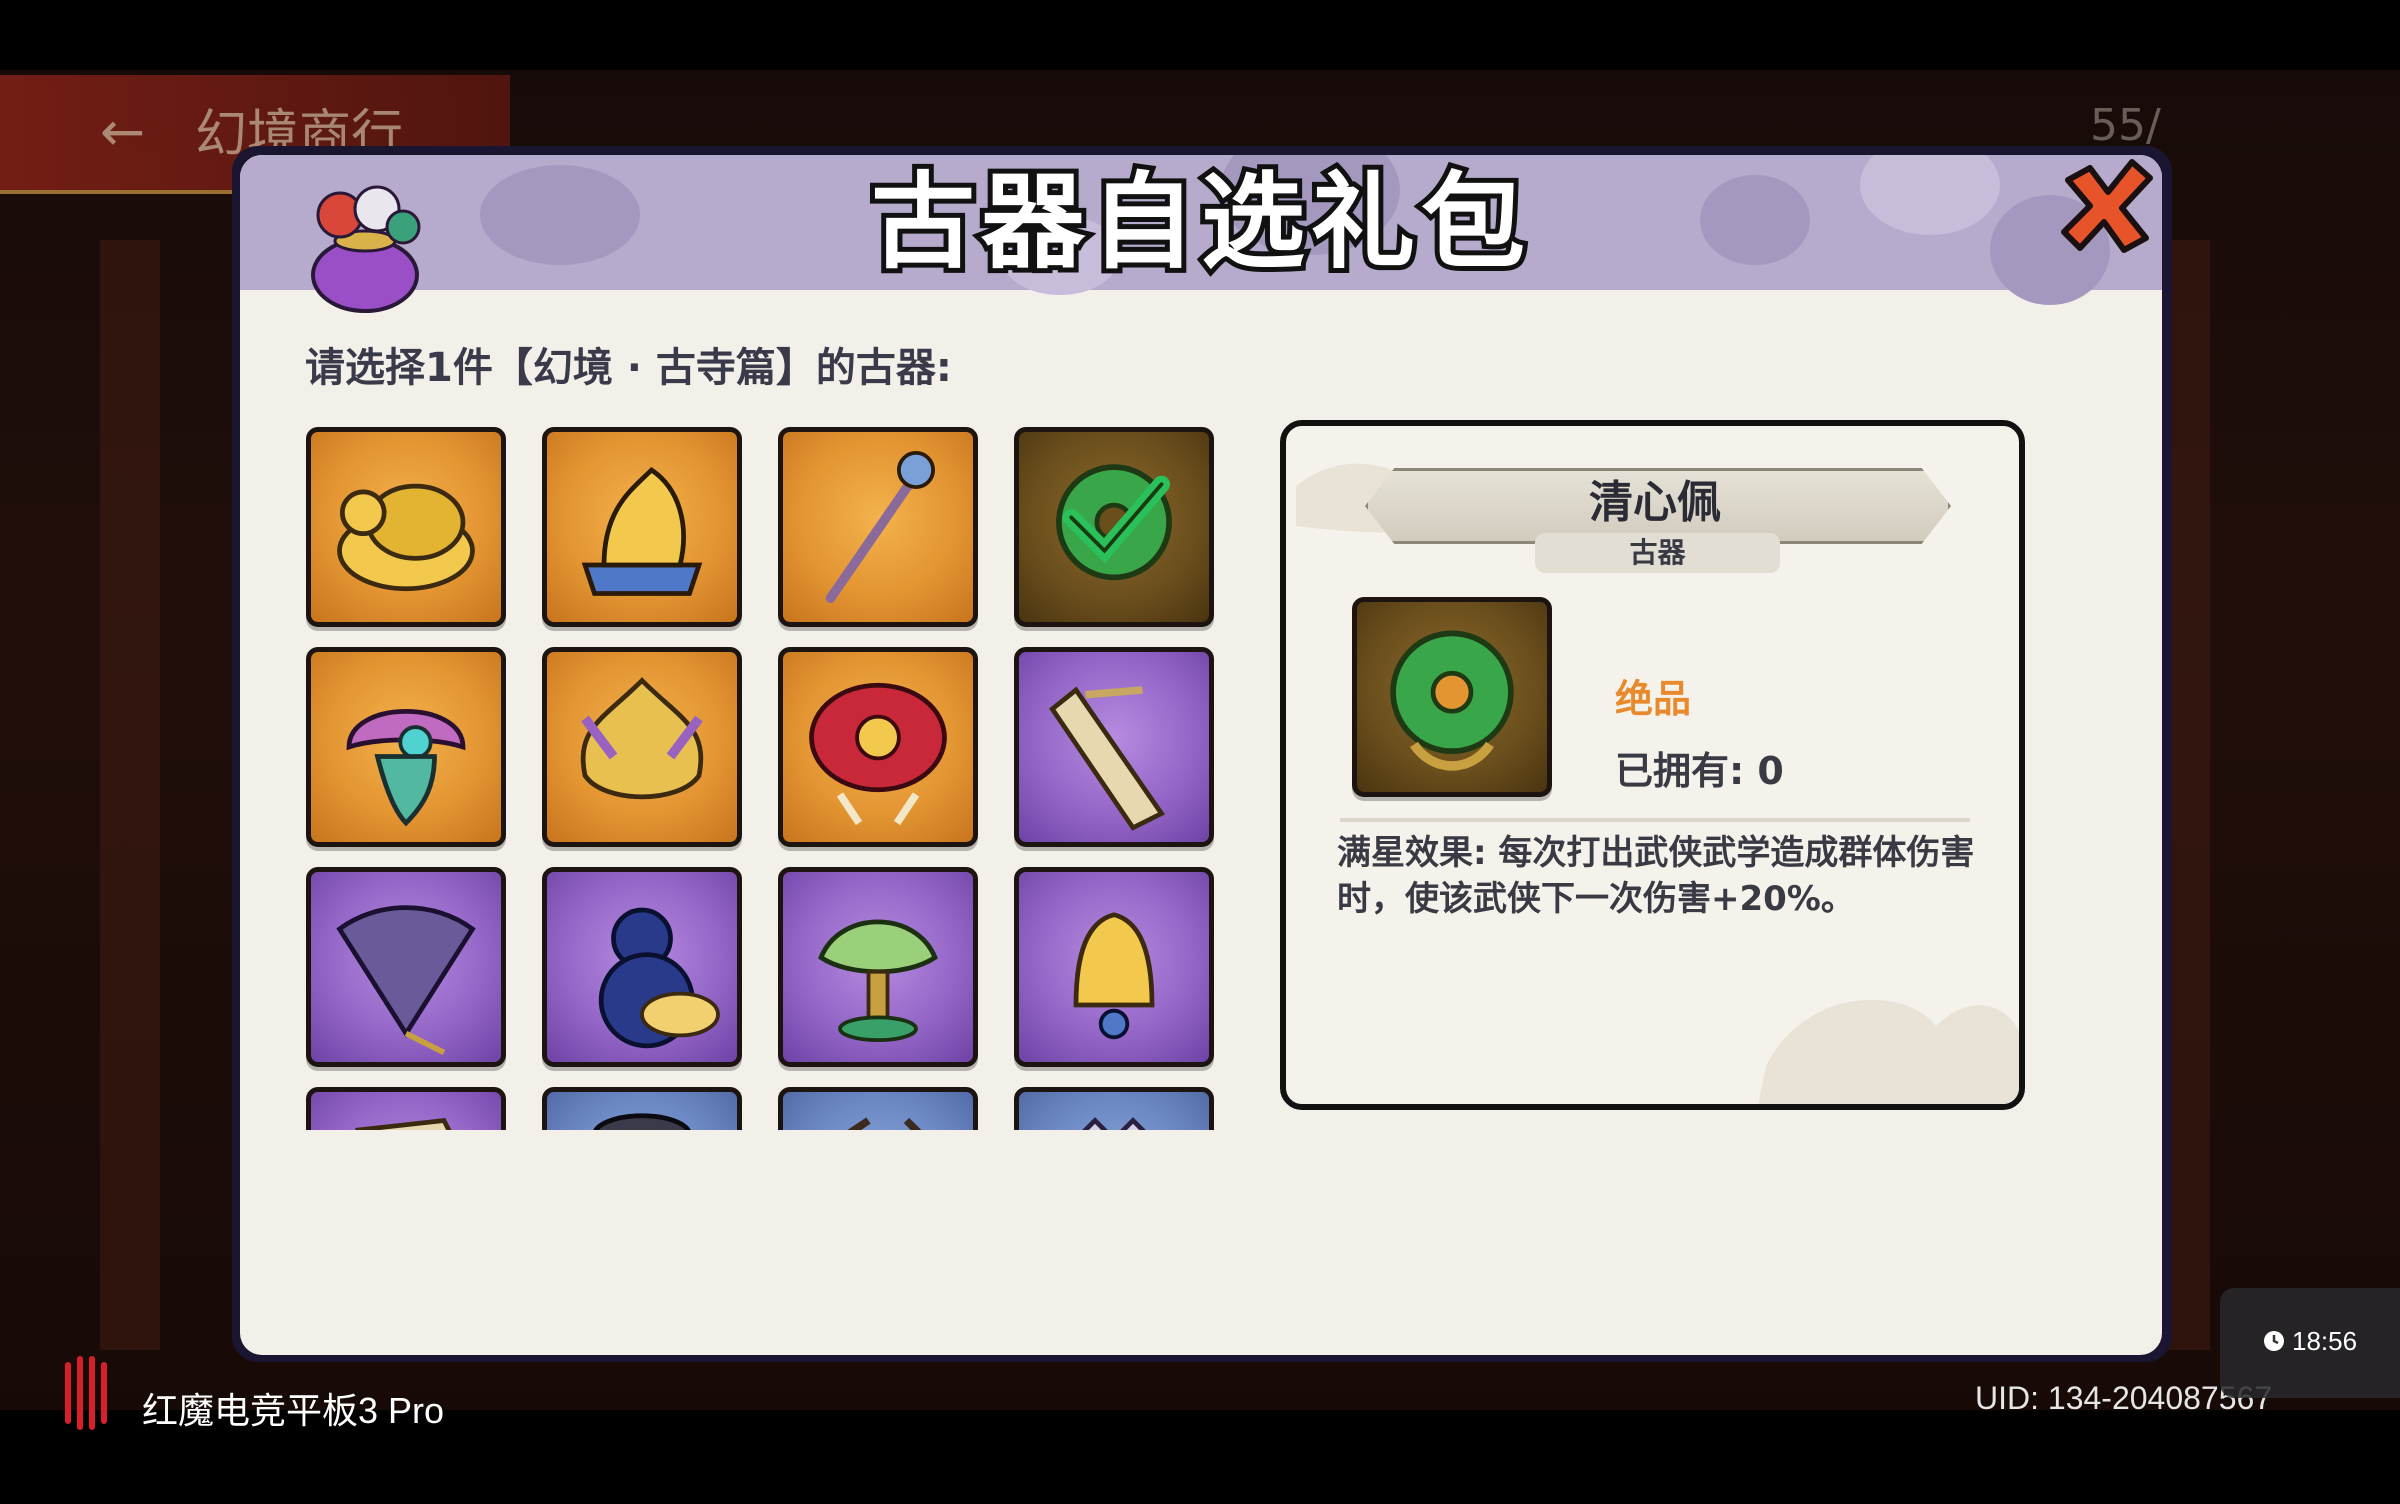  Describe the element at coordinates (878, 754) in the screenshot. I see `red-parasol-icon` at that location.